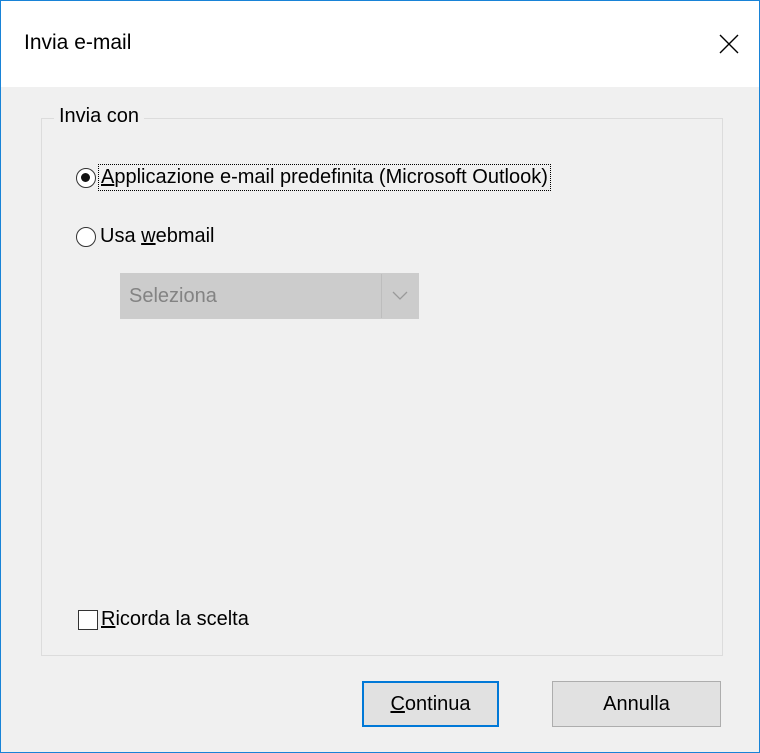 The height and width of the screenshot is (753, 760). What do you see at coordinates (269, 296) in the screenshot?
I see `webmail-select: Seleziona` at bounding box center [269, 296].